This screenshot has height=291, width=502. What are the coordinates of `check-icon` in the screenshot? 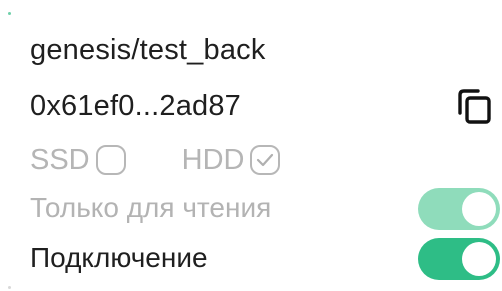 It's located at (265, 160).